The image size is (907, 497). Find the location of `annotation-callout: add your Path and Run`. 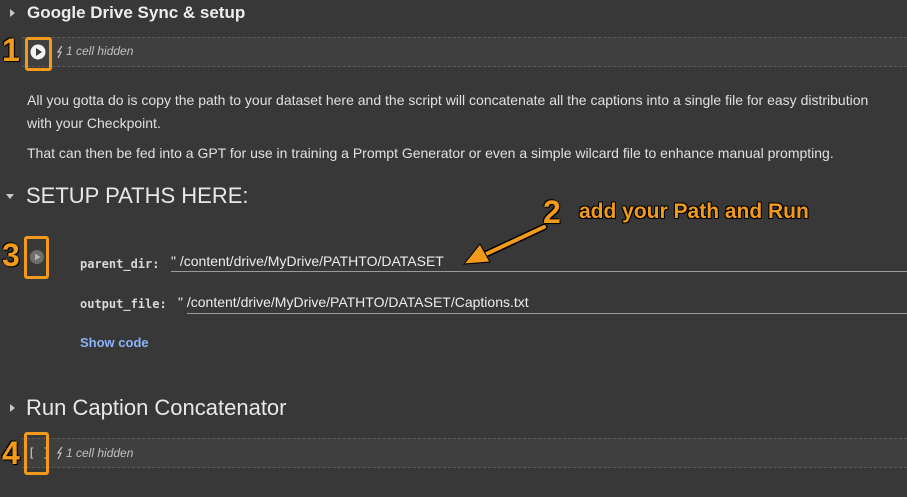

annotation-callout: add your Path and Run is located at coordinates (694, 211).